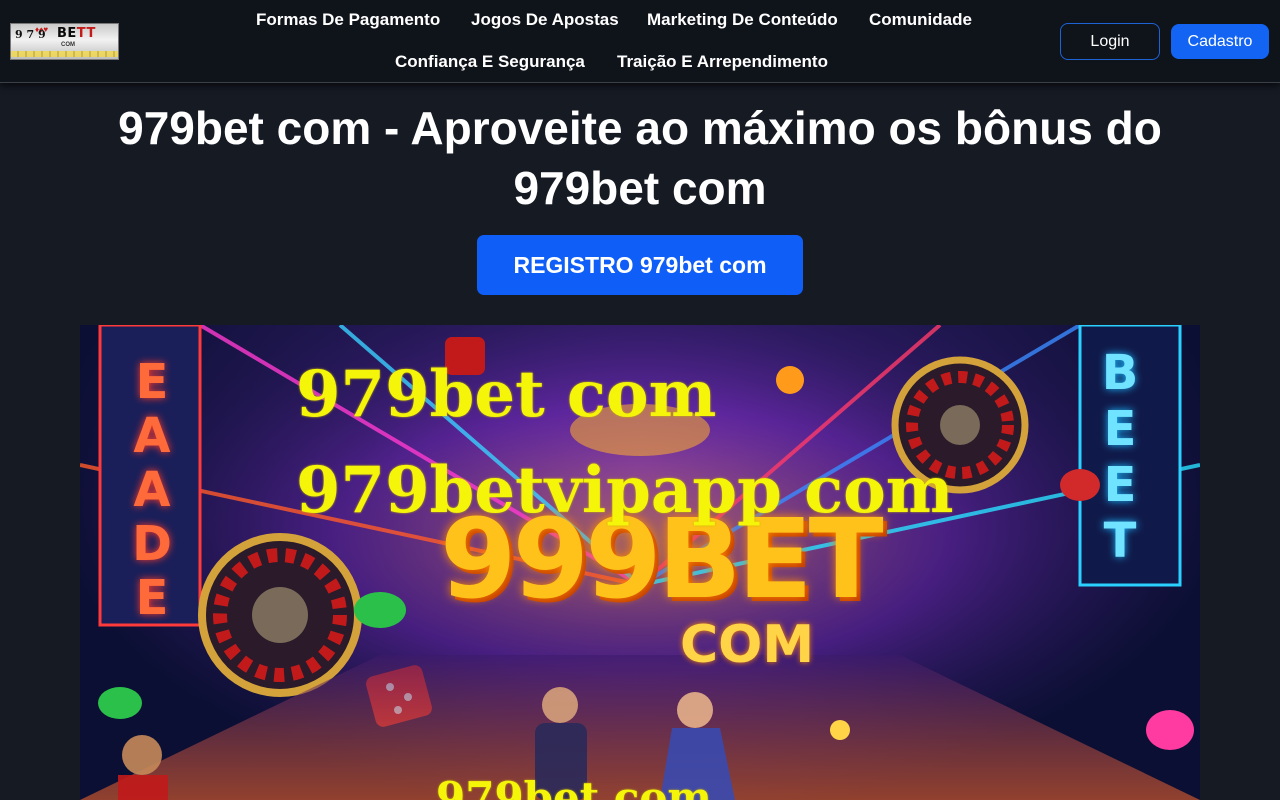 This screenshot has height=800, width=1280. Describe the element at coordinates (742, 20) in the screenshot. I see `nav-marketing-de-conteudo: Marketing De Conteúdo` at that location.